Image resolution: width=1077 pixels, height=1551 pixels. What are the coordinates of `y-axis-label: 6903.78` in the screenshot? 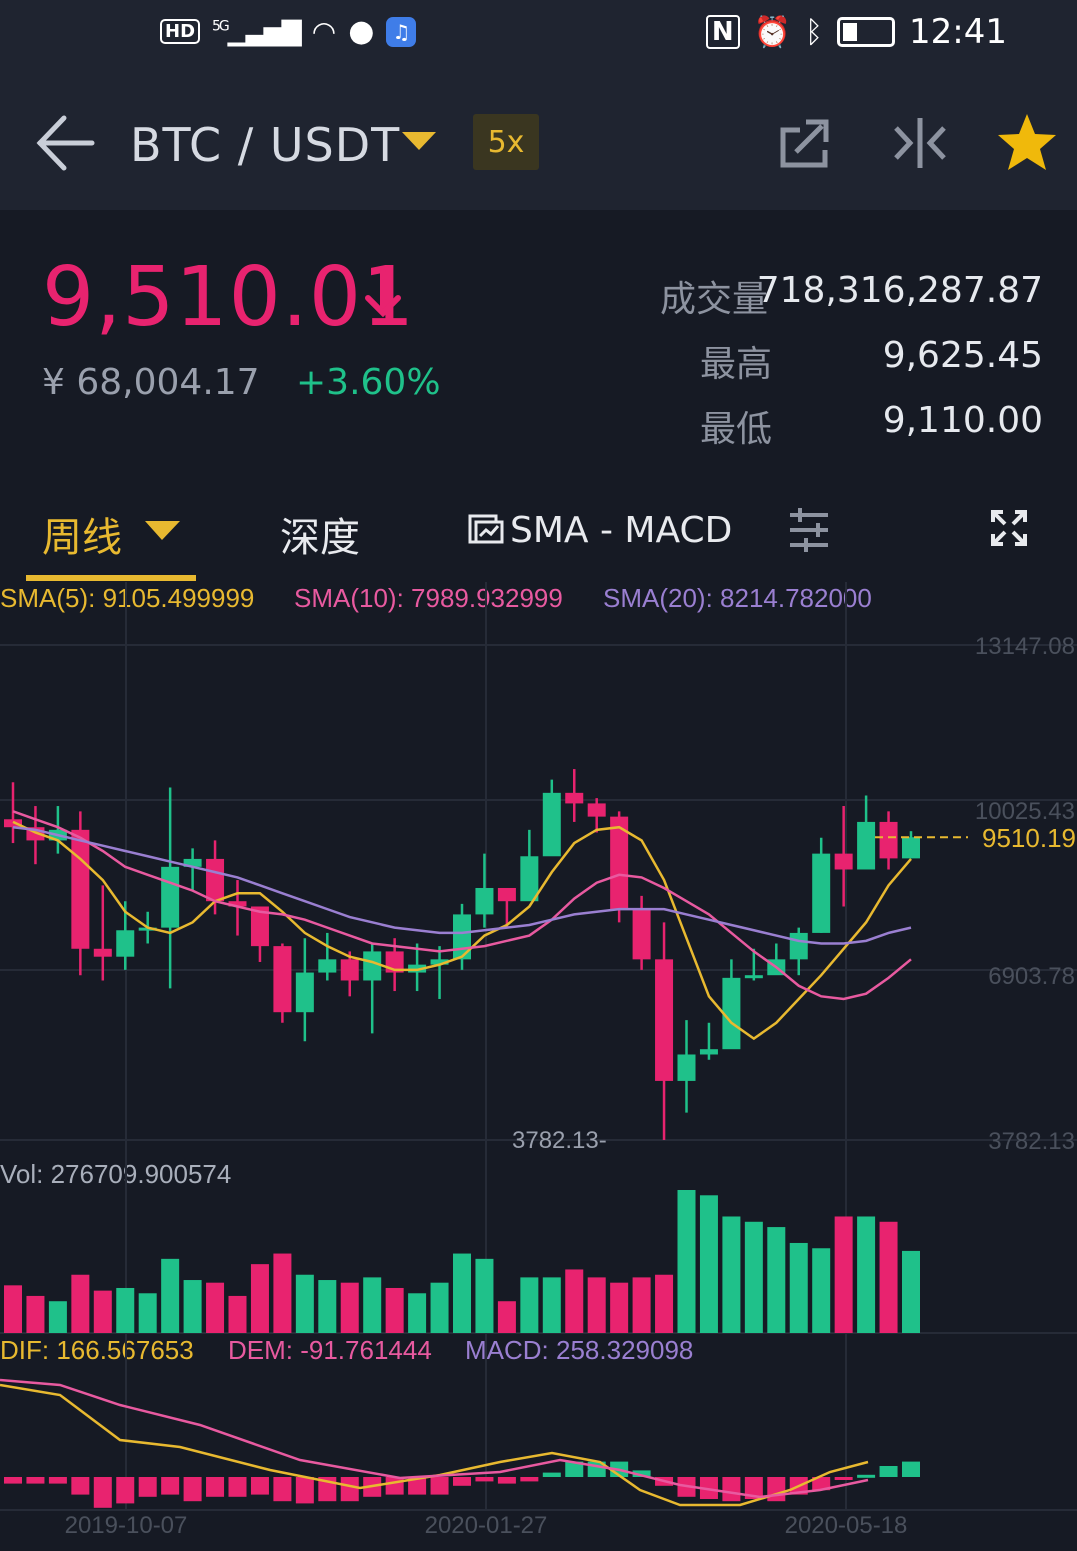 It's located at (1031, 976).